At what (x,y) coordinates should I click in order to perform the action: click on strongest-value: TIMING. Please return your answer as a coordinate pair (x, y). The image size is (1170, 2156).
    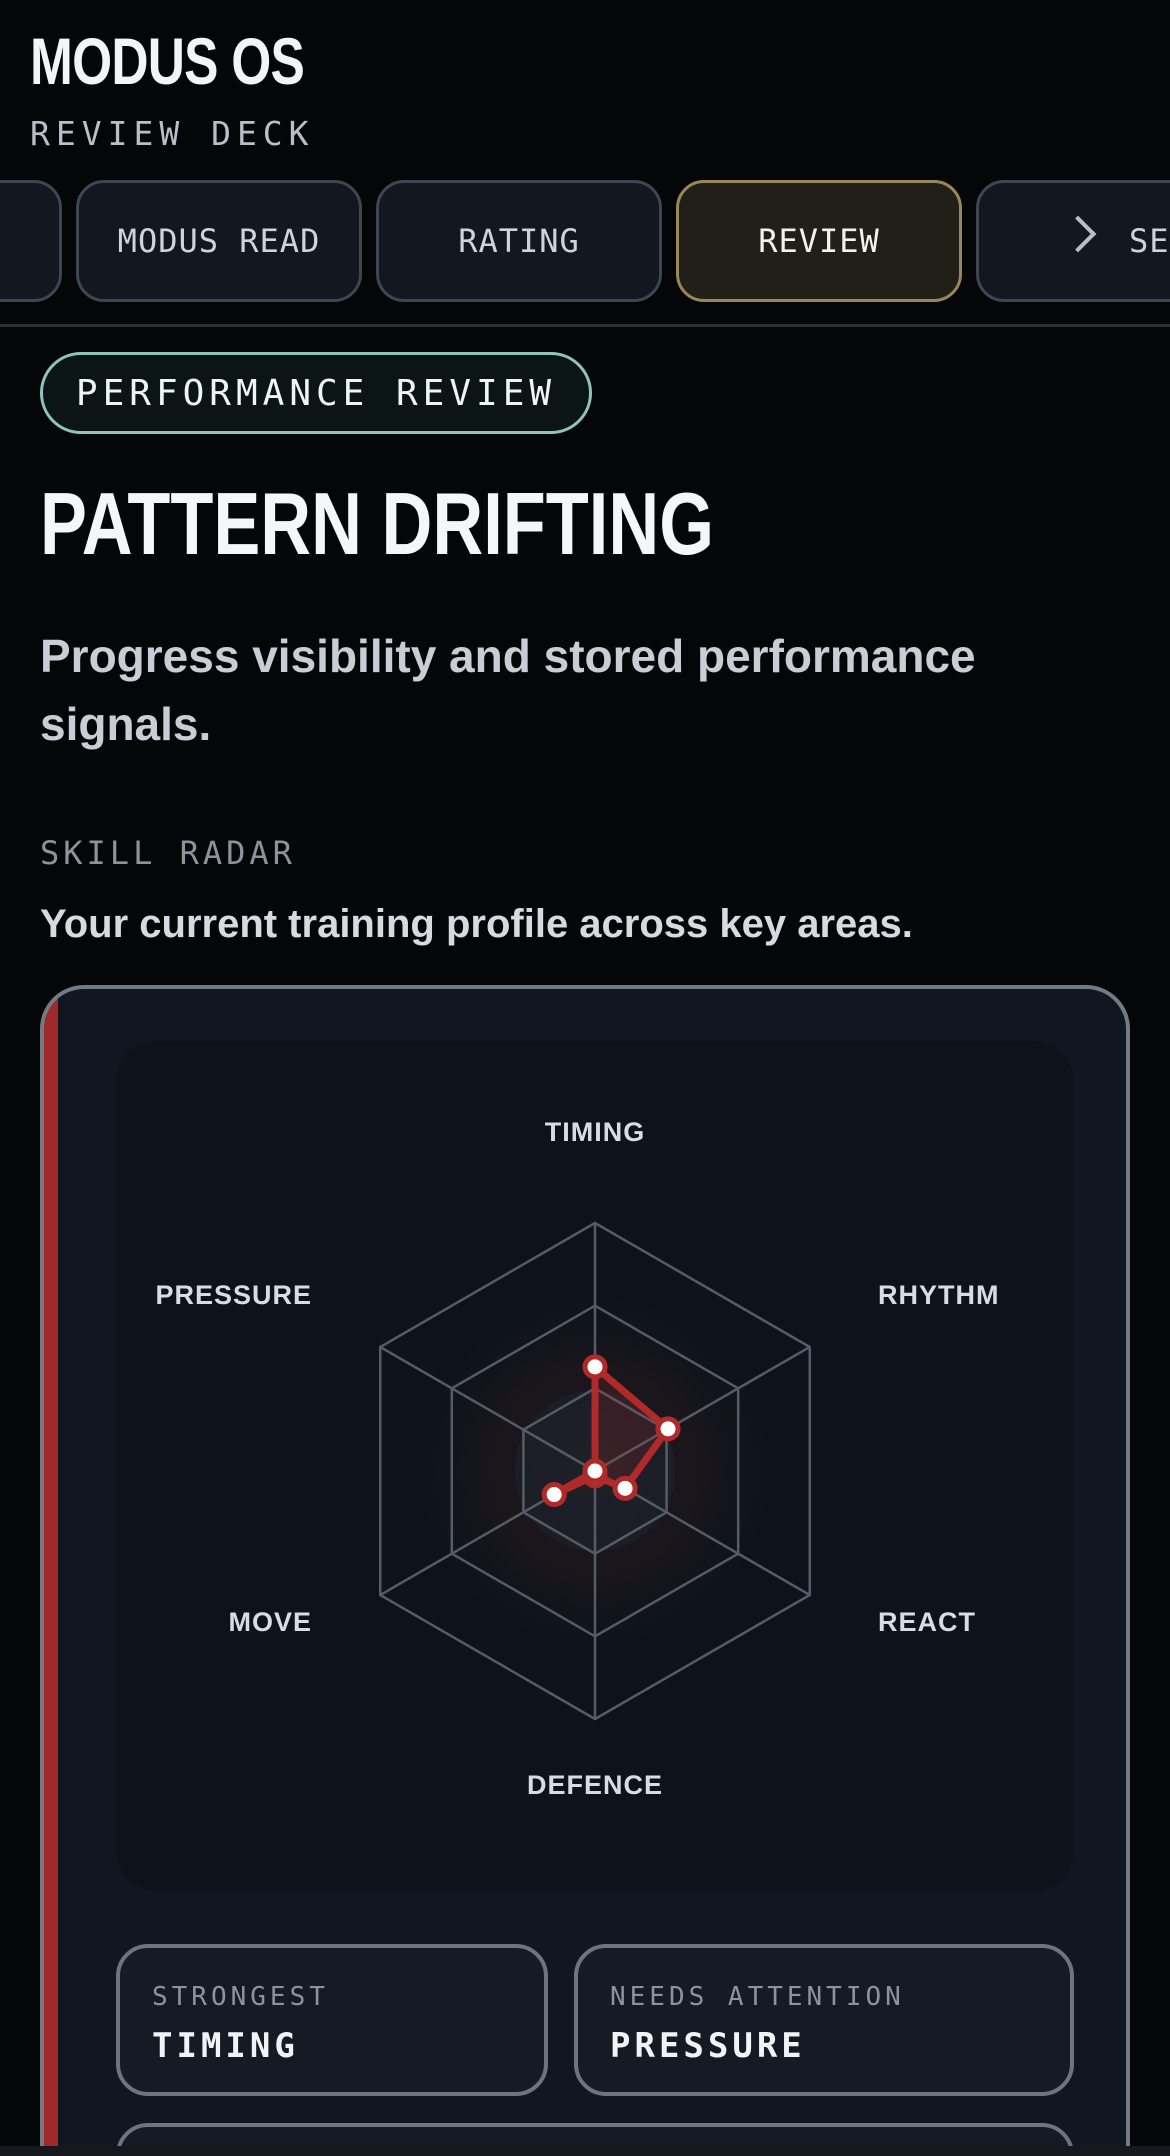
    Looking at the image, I should click on (225, 2046).